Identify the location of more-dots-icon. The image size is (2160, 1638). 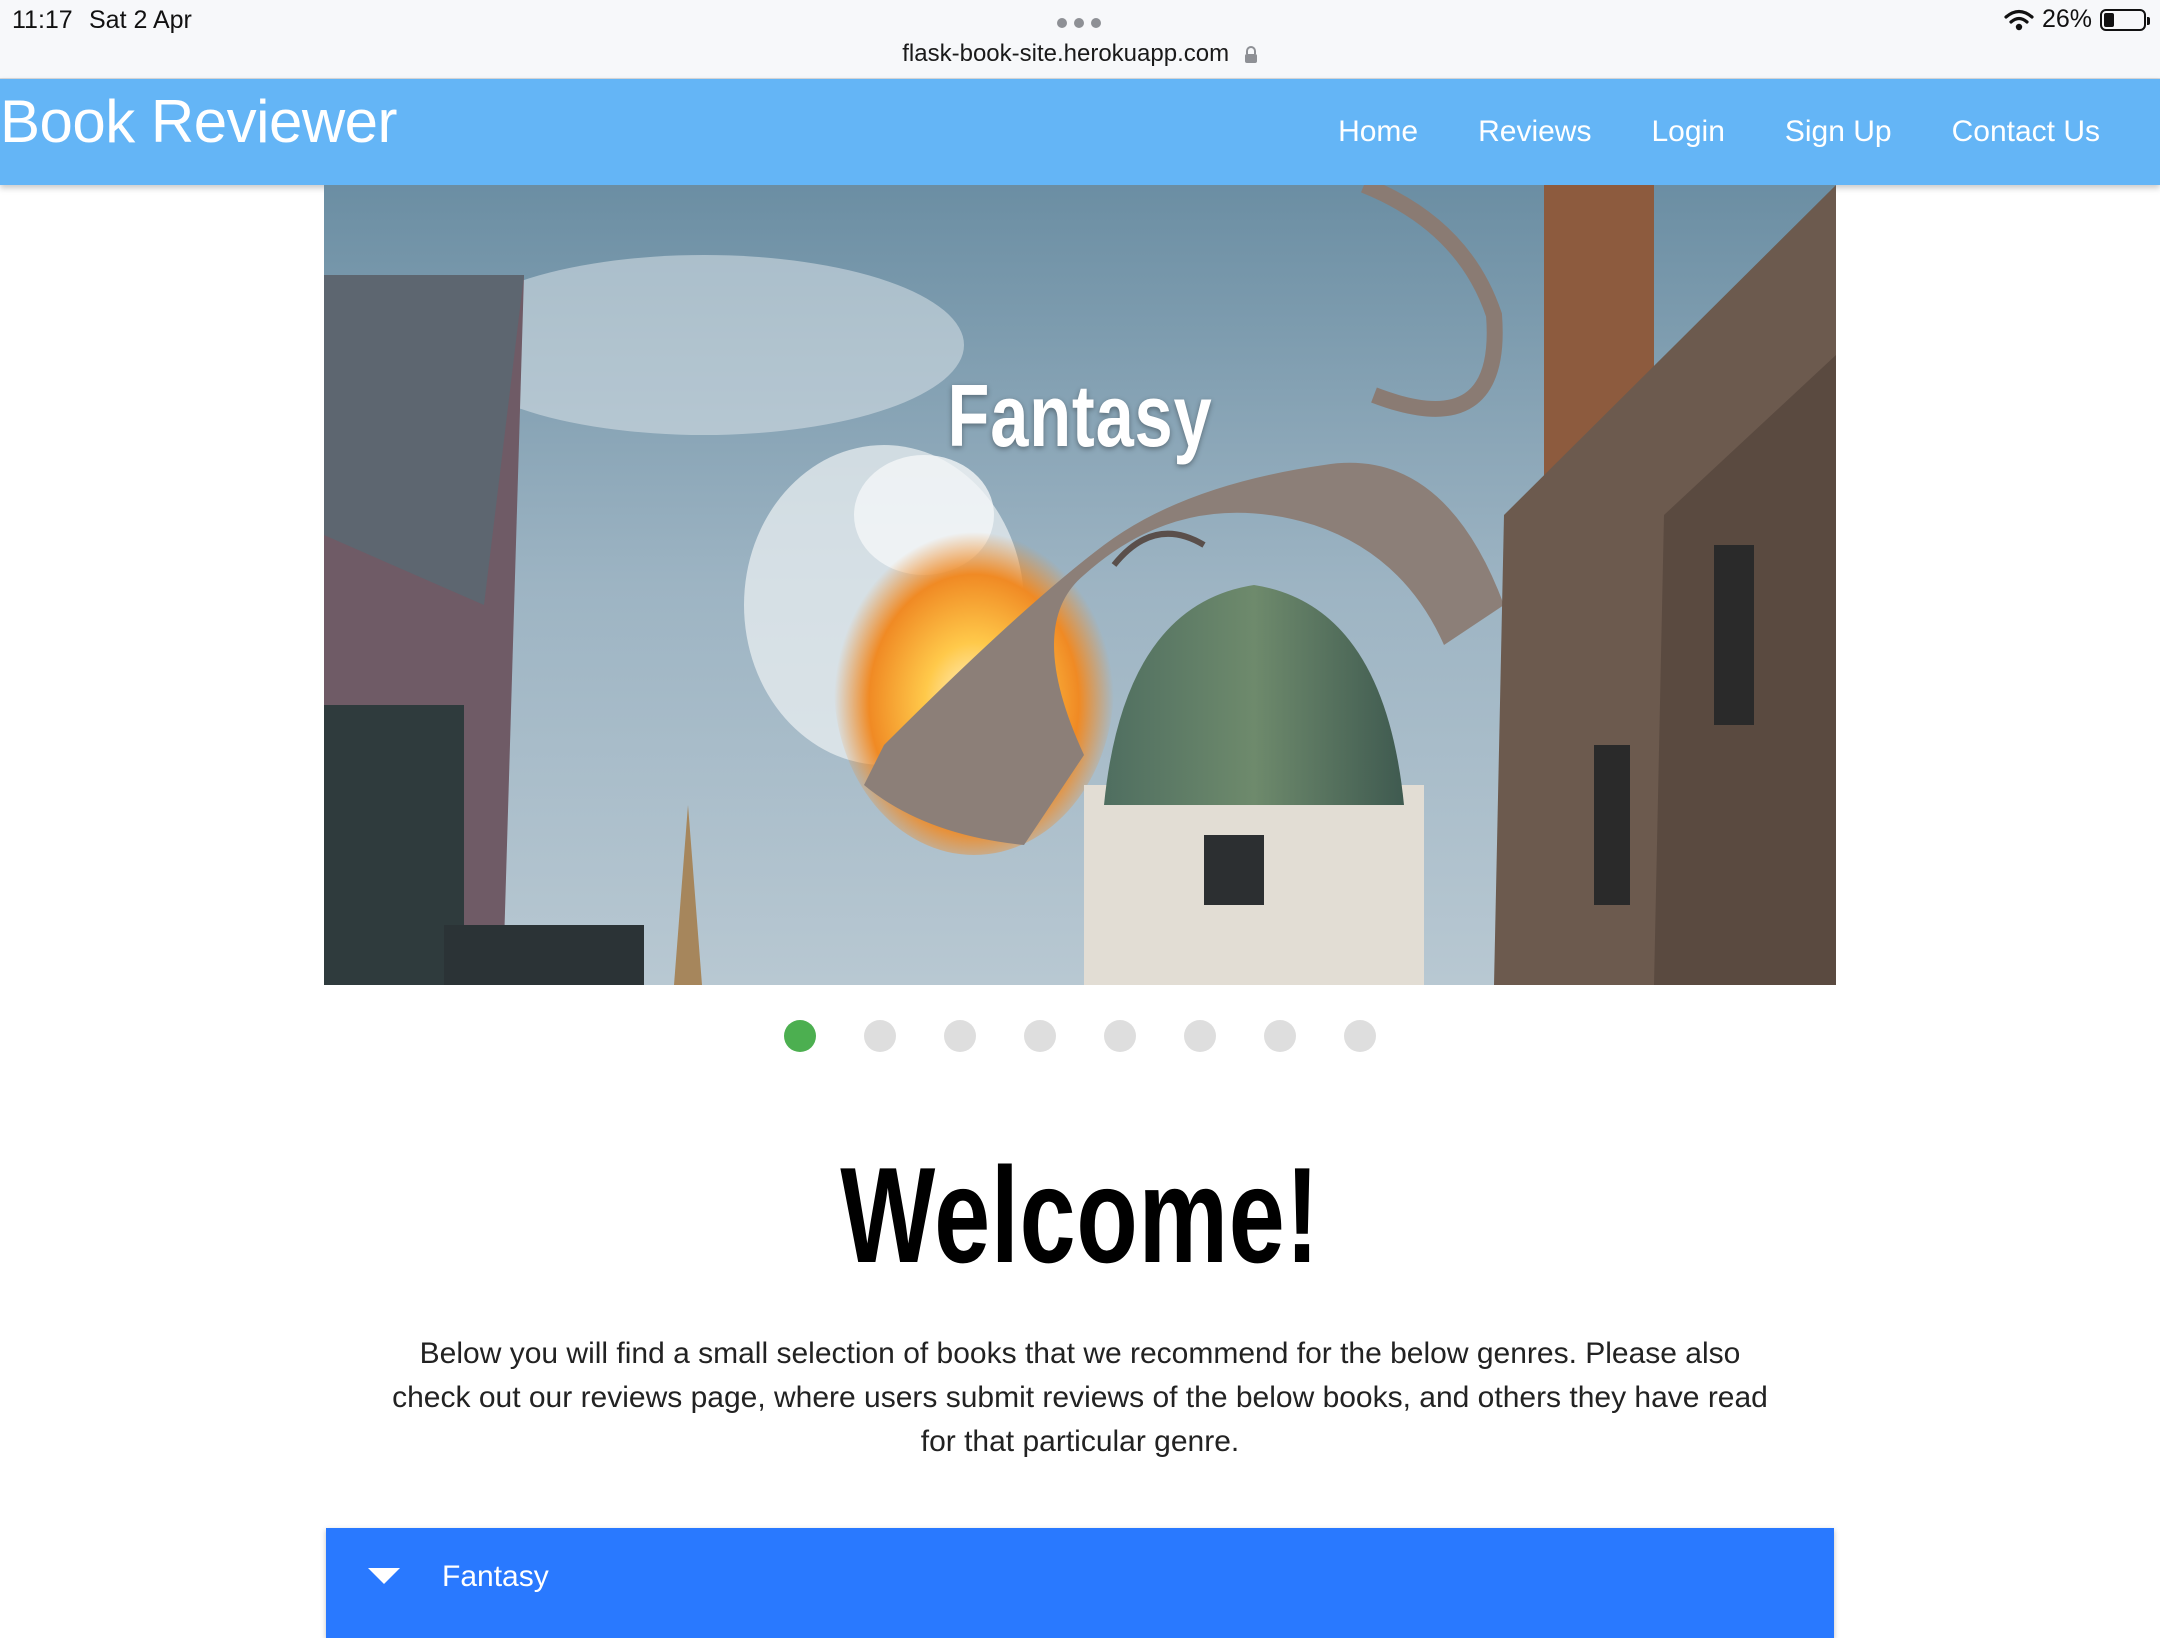
(1079, 23).